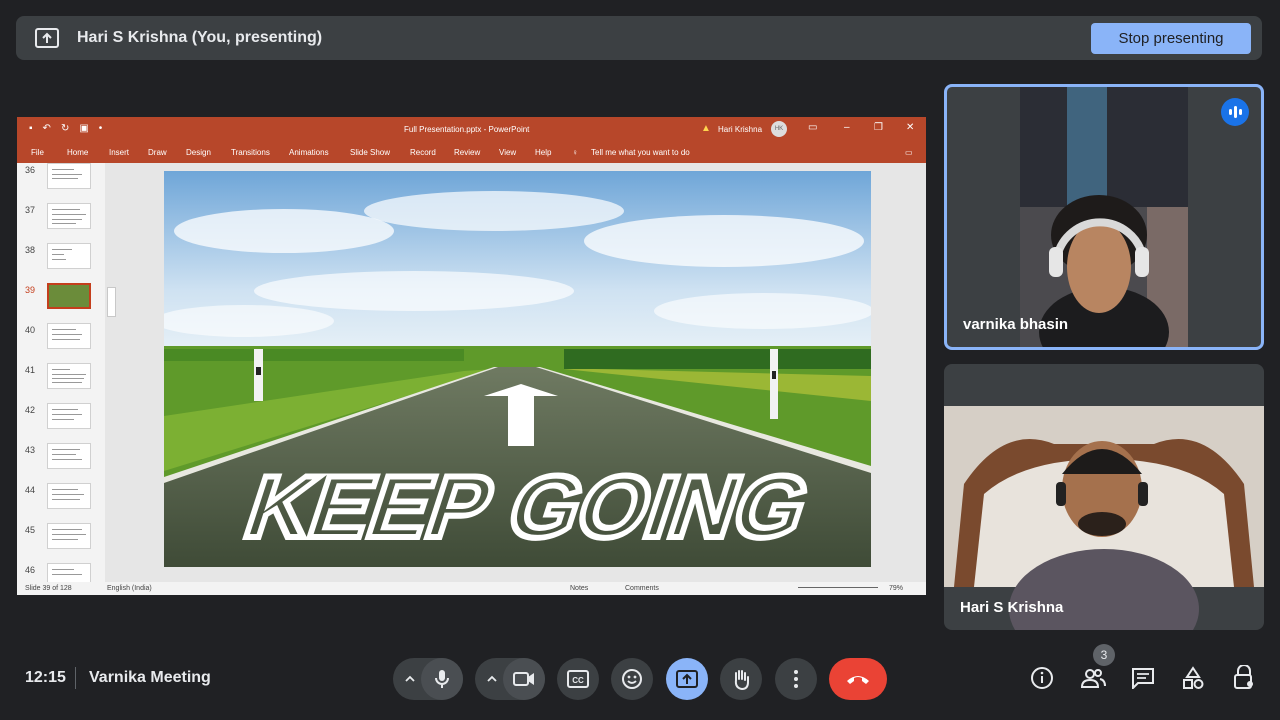  Describe the element at coordinates (740, 129) in the screenshot. I see `ppt-user-name: Hari Krishna` at that location.